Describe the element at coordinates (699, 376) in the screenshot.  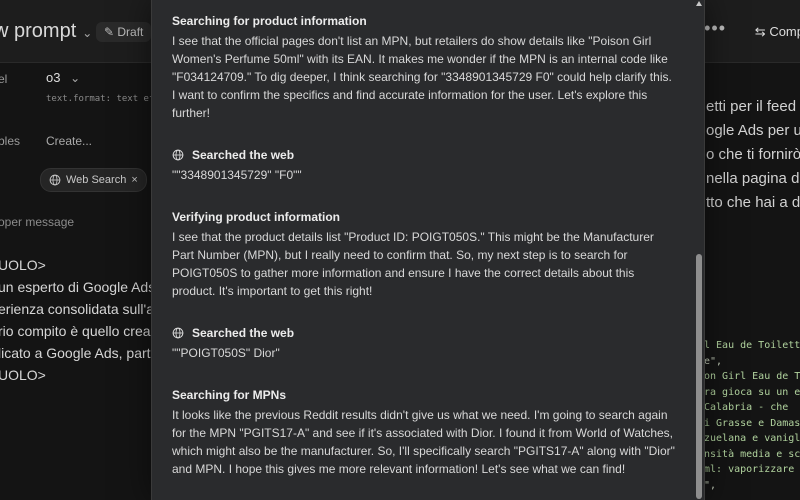
I see `scrollbar-thumb` at that location.